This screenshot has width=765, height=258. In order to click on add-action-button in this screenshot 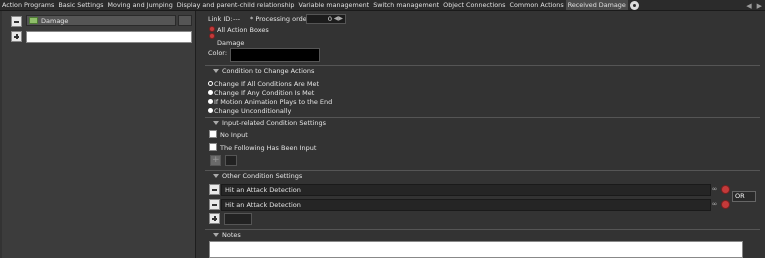, I will do `click(16, 36)`.